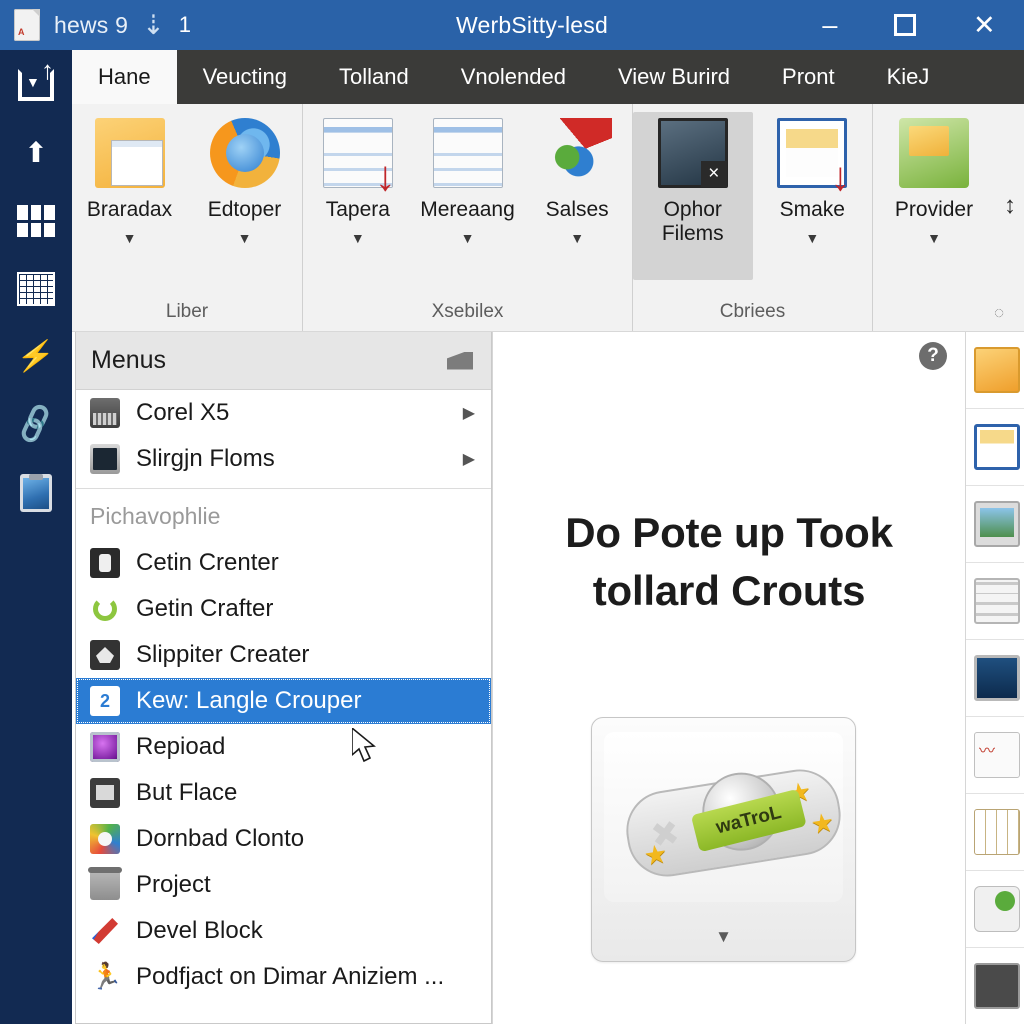  I want to click on ribbon-button-label: Provider, so click(934, 209).